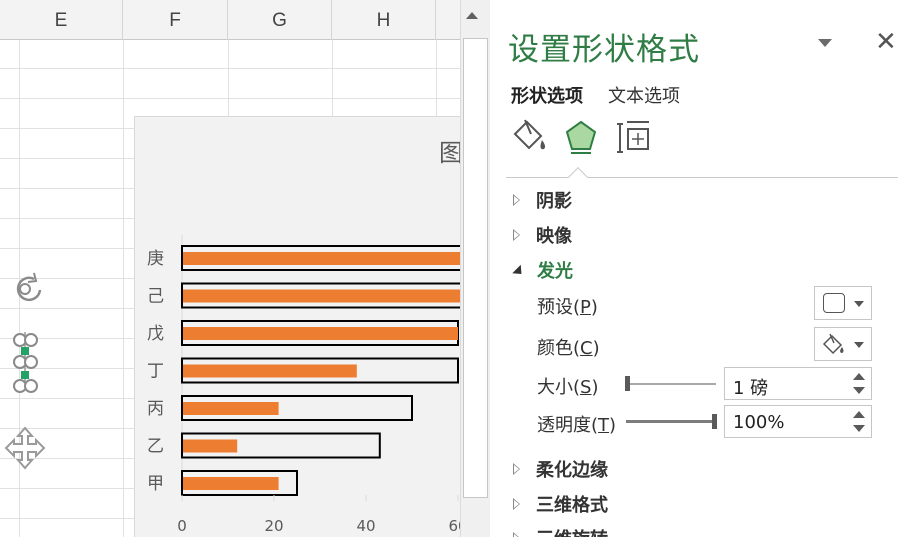 This screenshot has width=898, height=537. I want to click on x-tick-label: 0, so click(182, 526).